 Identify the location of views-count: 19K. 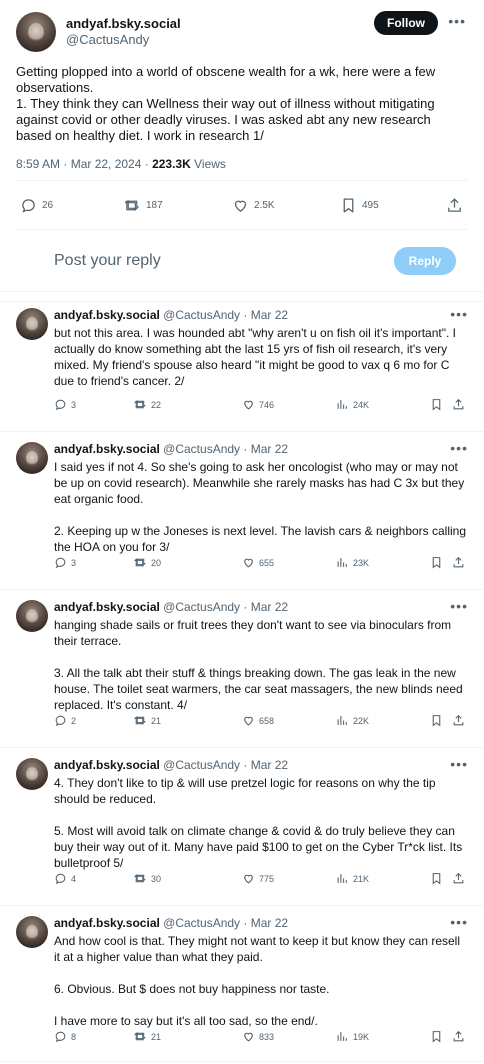
(361, 1036).